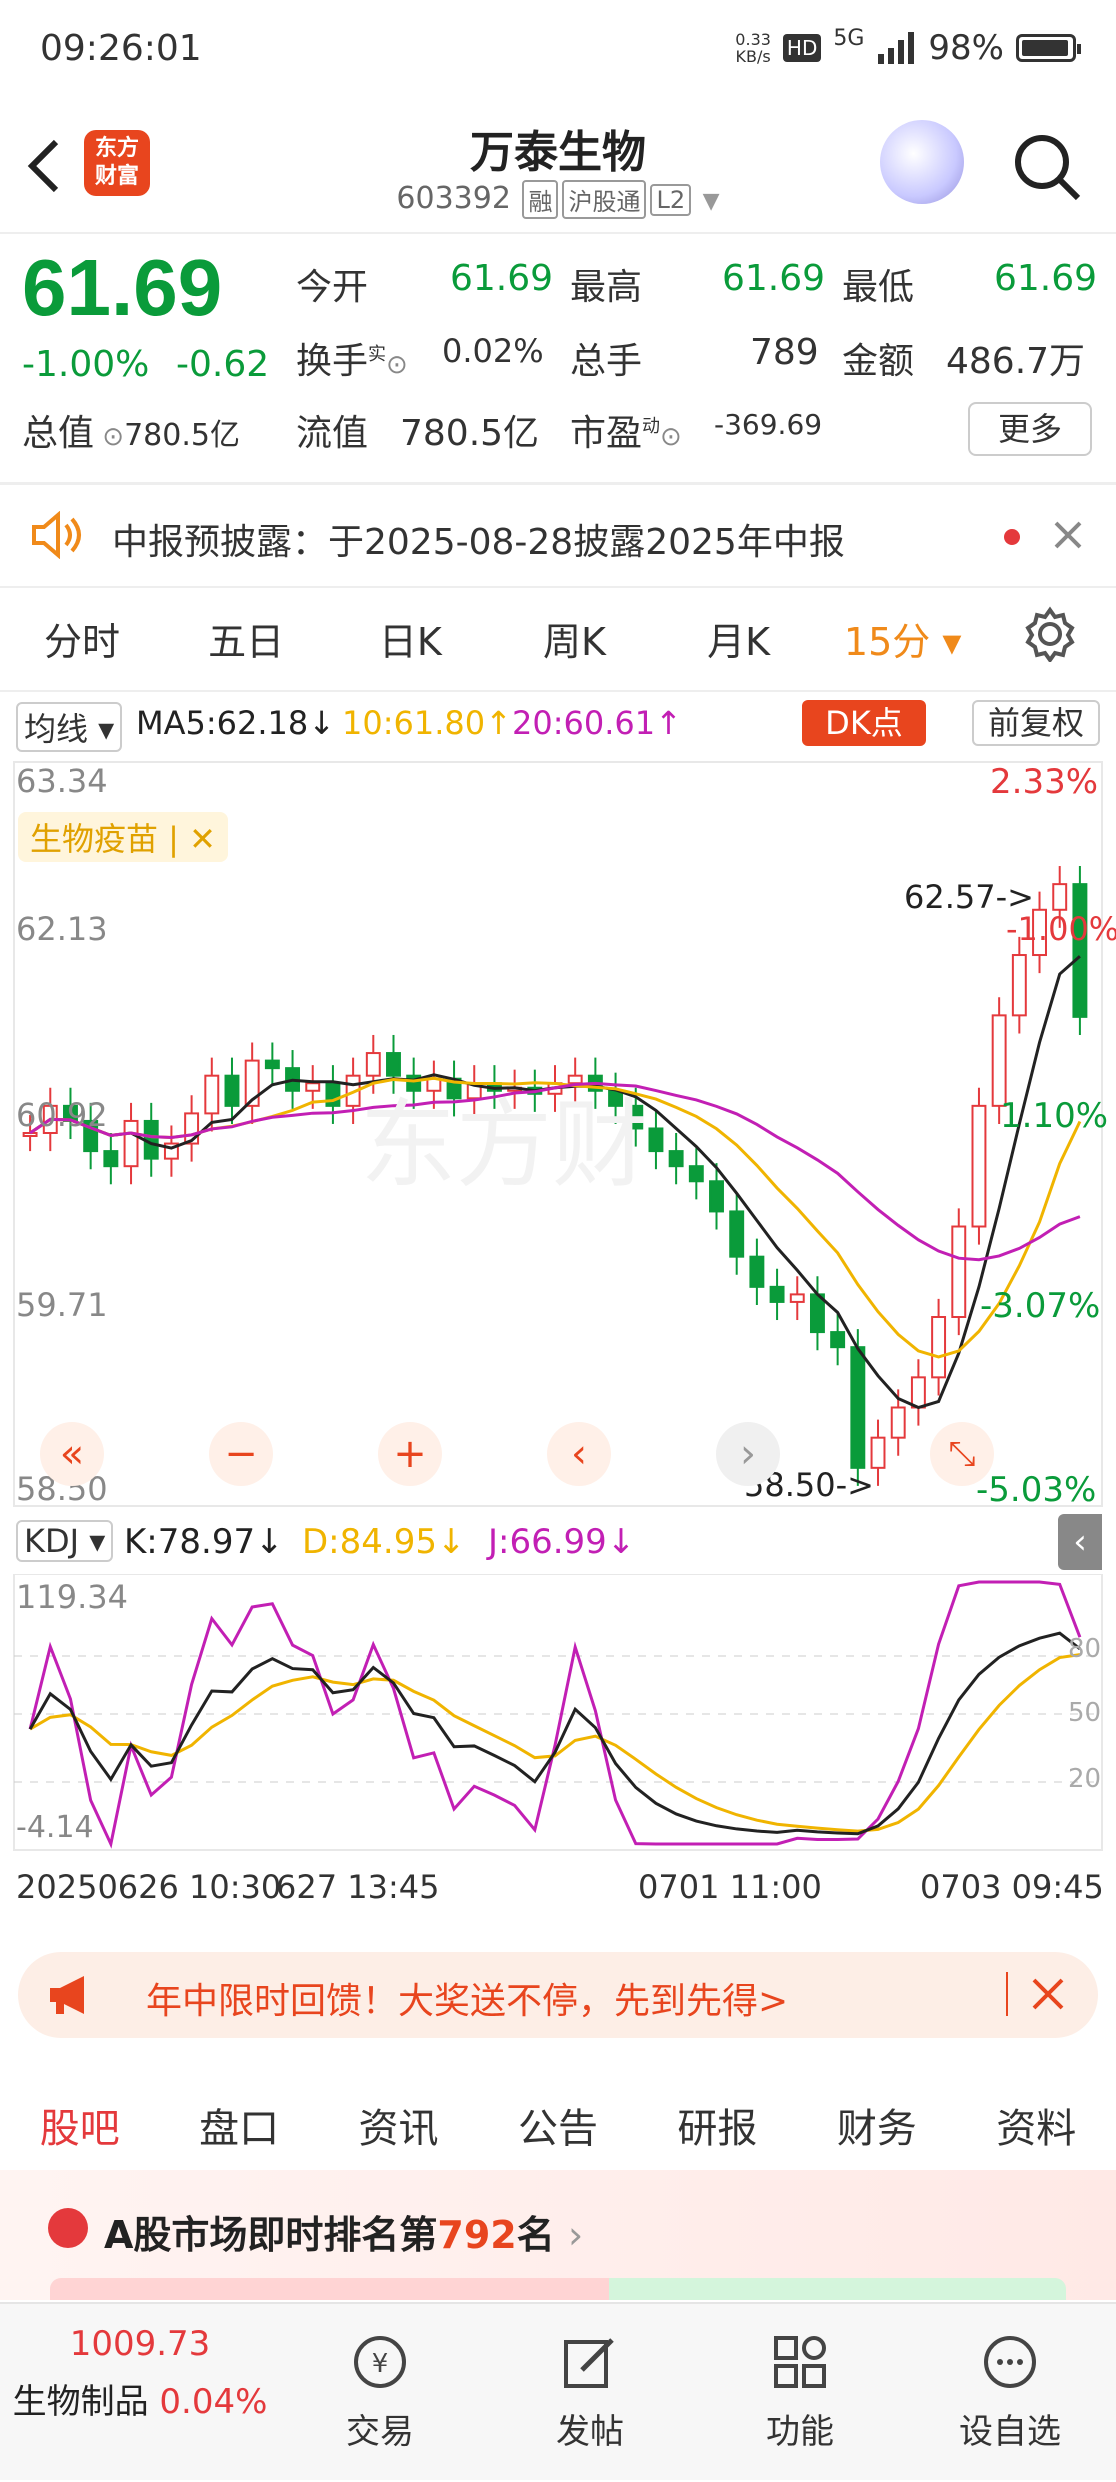 Image resolution: width=1116 pixels, height=2482 pixels. What do you see at coordinates (62, 1115) in the screenshot?
I see `y-tick: 60.92` at bounding box center [62, 1115].